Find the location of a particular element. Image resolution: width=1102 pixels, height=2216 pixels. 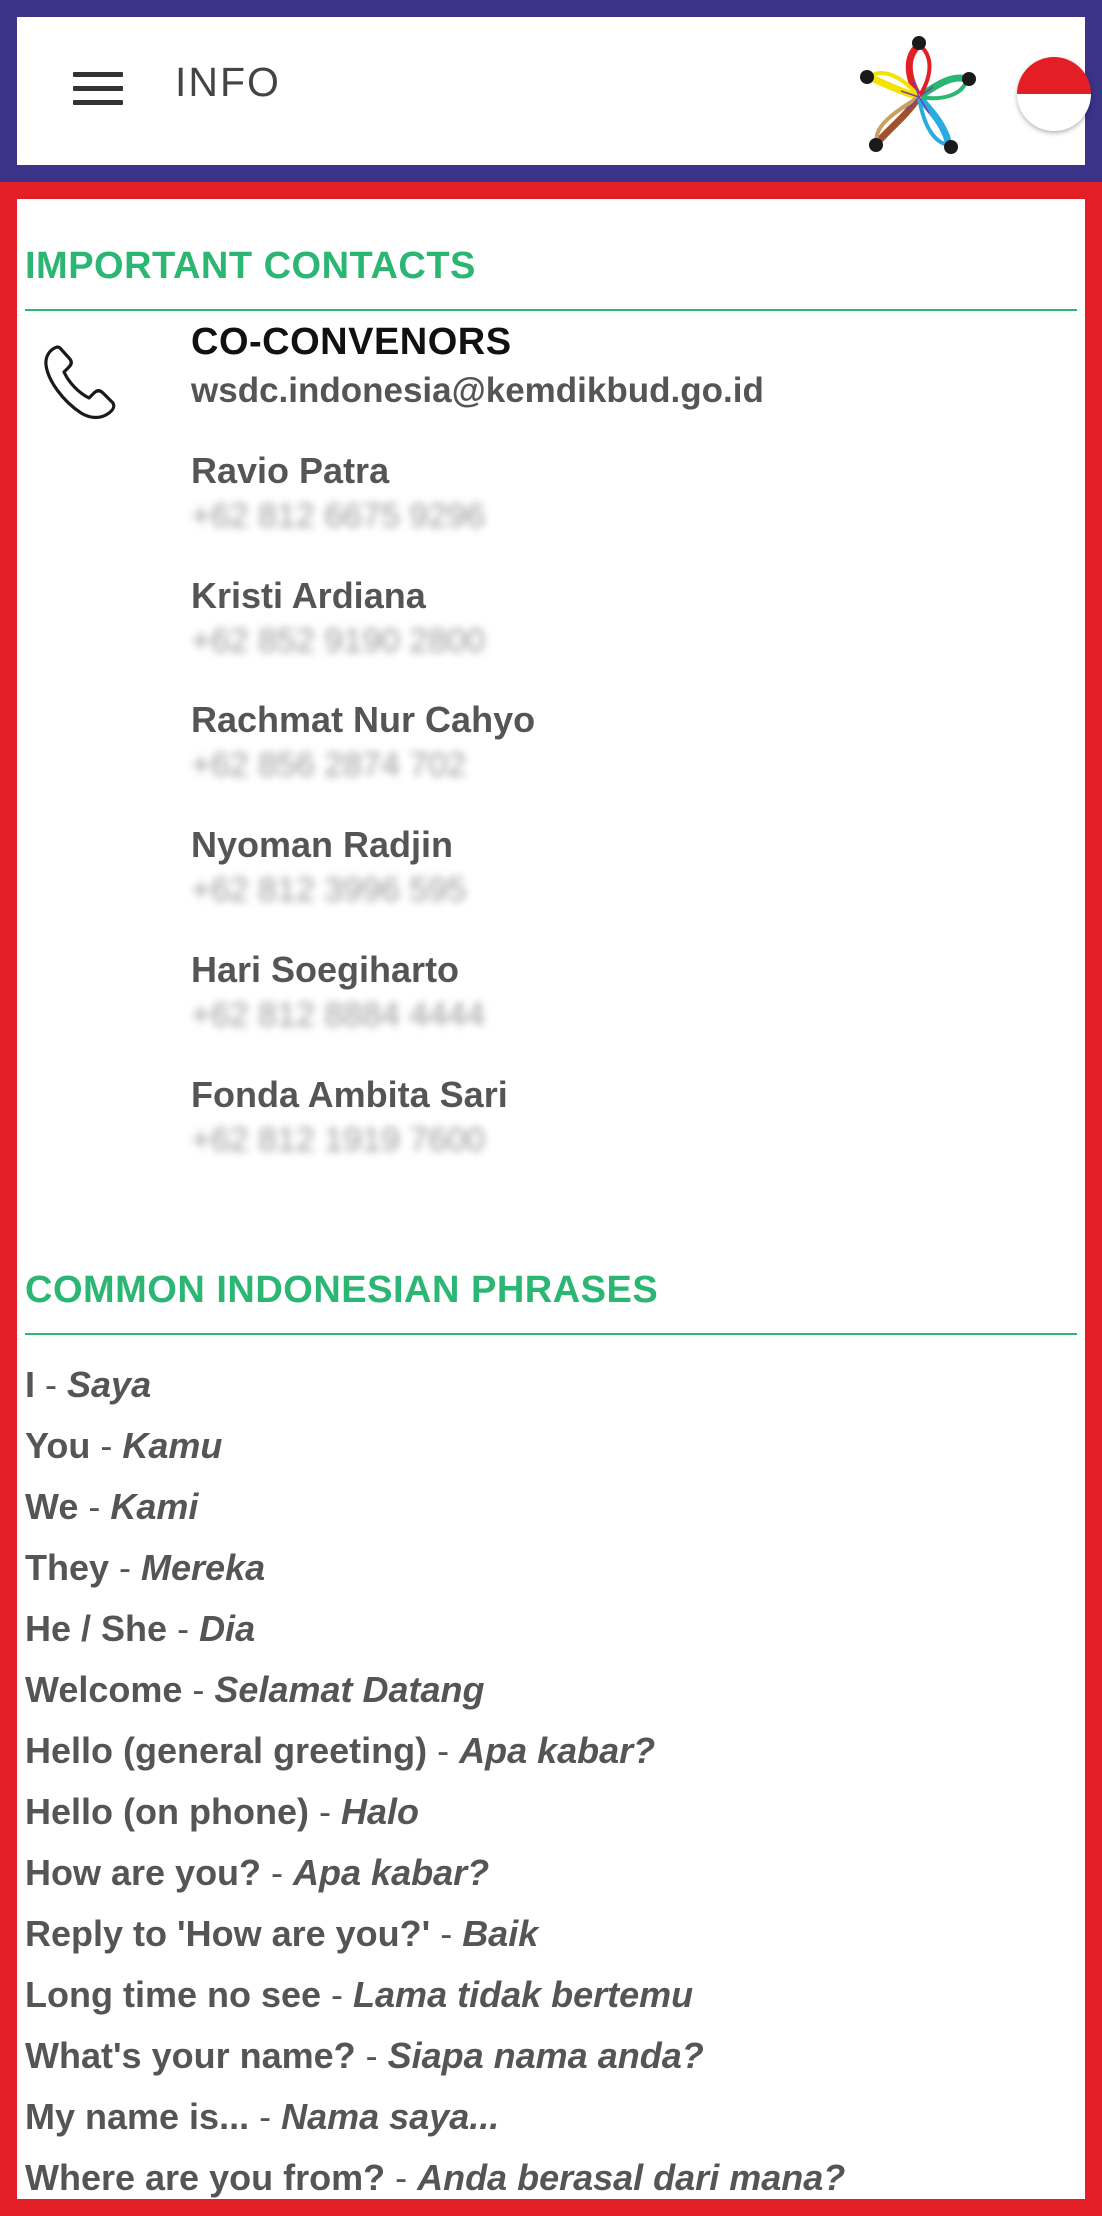

phrase-item: Long time no see - Lama tidak bertemu is located at coordinates (359, 1994).